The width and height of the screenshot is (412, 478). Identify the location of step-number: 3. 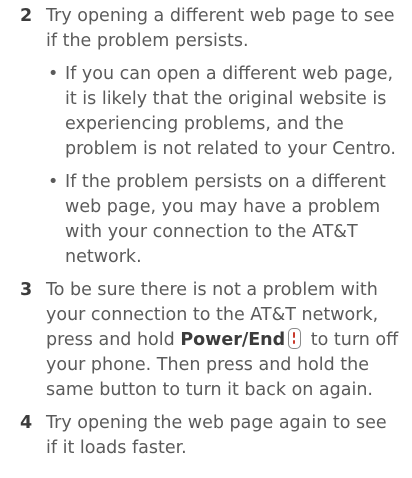
(26, 290).